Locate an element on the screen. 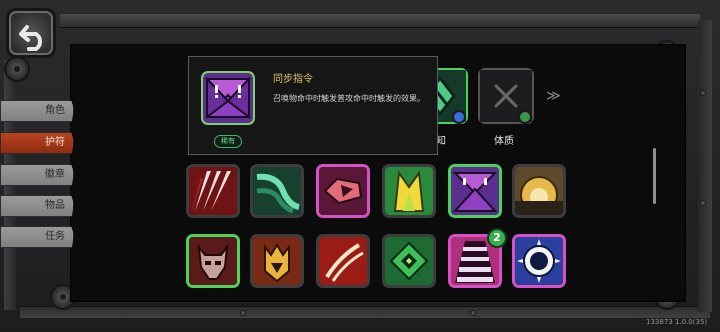 This screenshot has height=332, width=720. amulet-tile-demon-skull is located at coordinates (213, 261).